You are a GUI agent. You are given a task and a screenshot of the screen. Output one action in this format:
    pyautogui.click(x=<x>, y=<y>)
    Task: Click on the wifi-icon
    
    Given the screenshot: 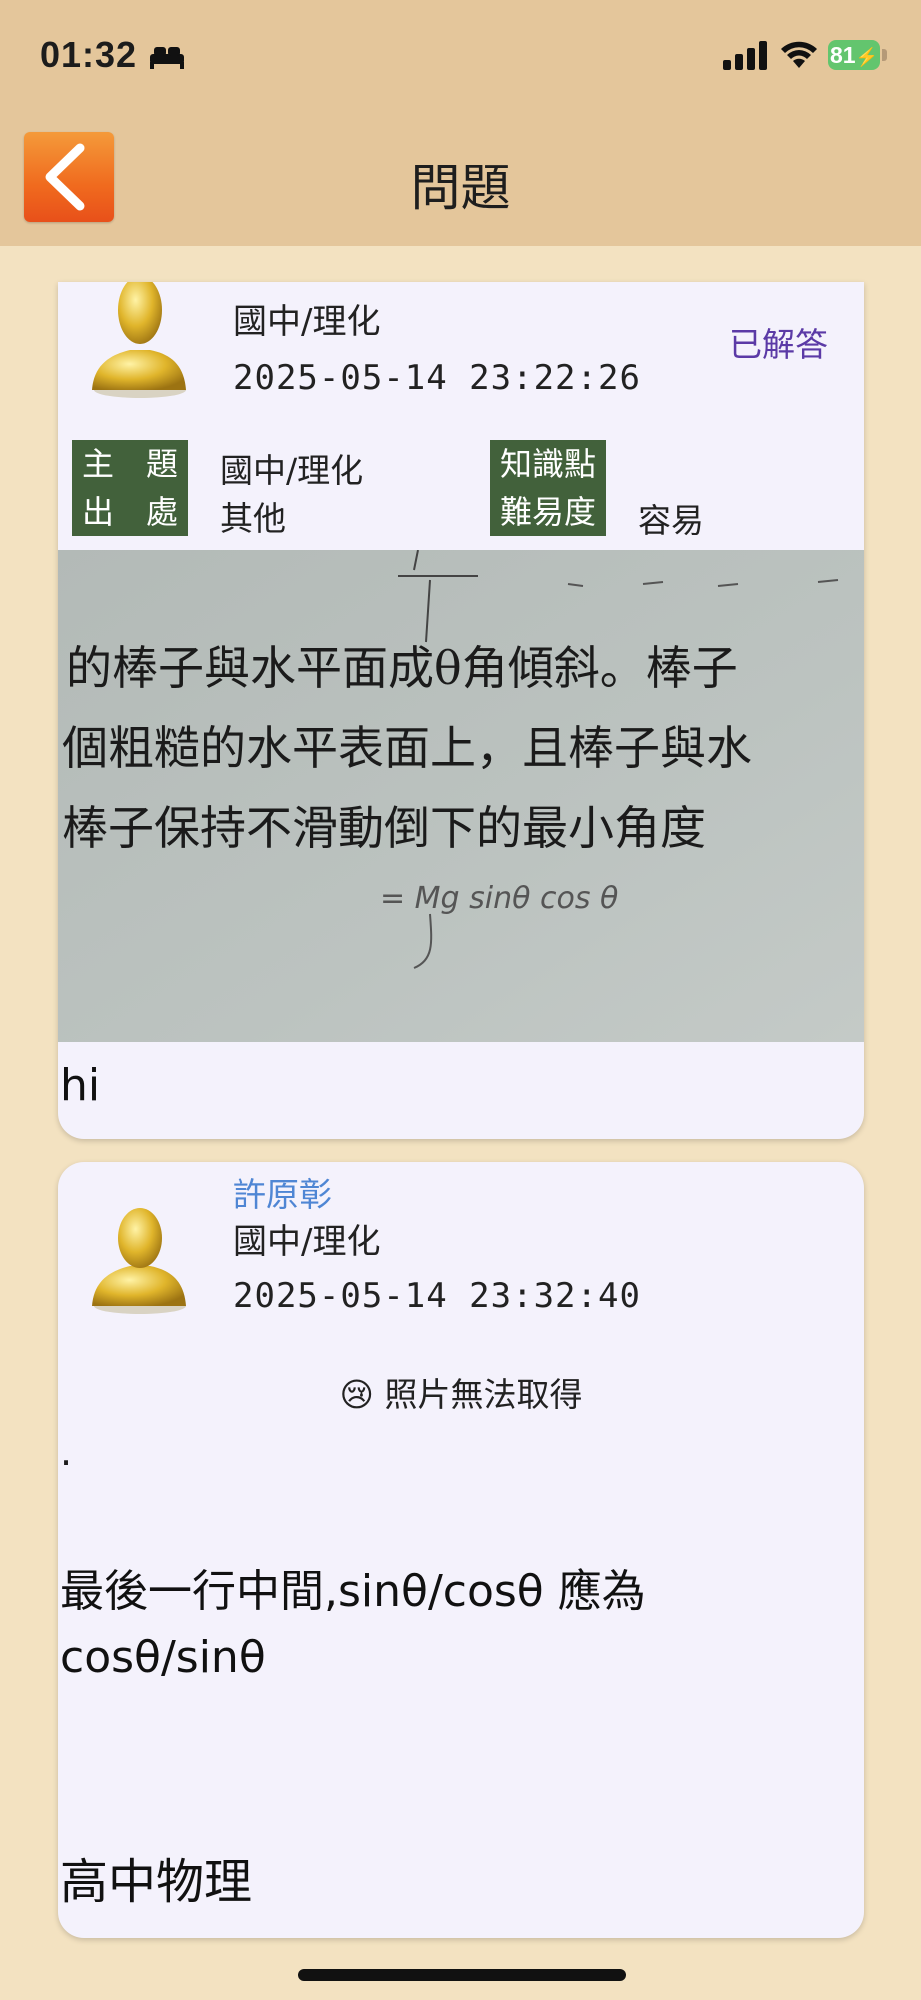 What is the action you would take?
    pyautogui.click(x=799, y=54)
    